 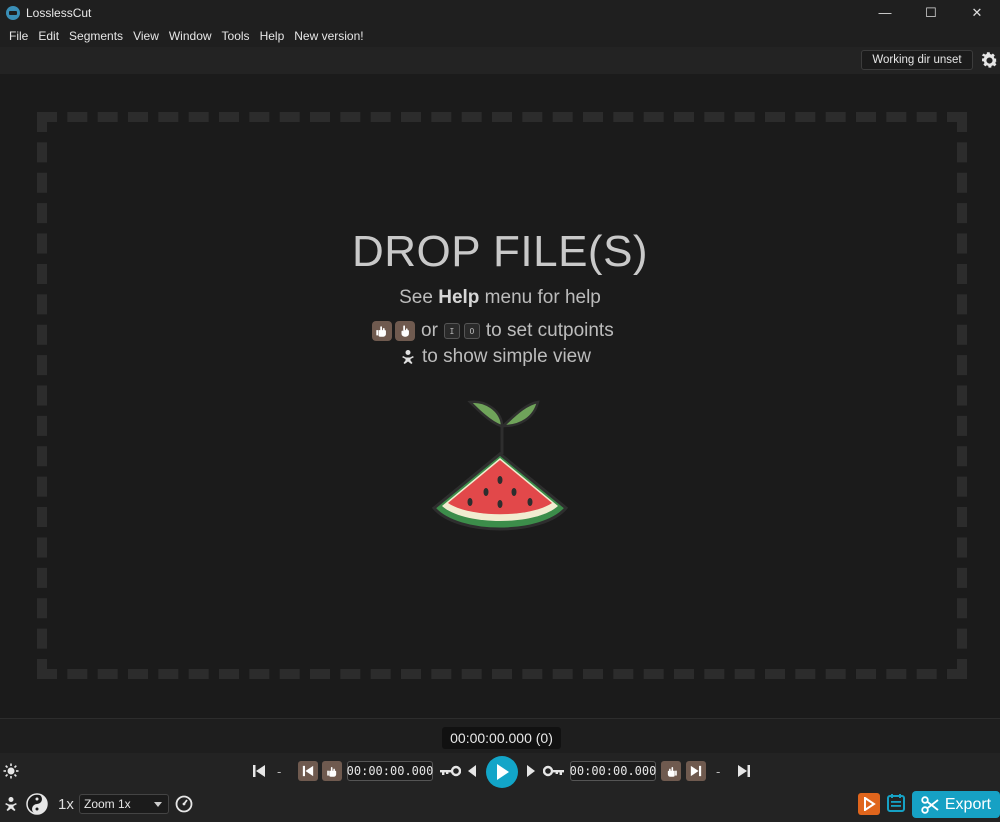 What do you see at coordinates (968, 804) in the screenshot?
I see `export-label: Export` at bounding box center [968, 804].